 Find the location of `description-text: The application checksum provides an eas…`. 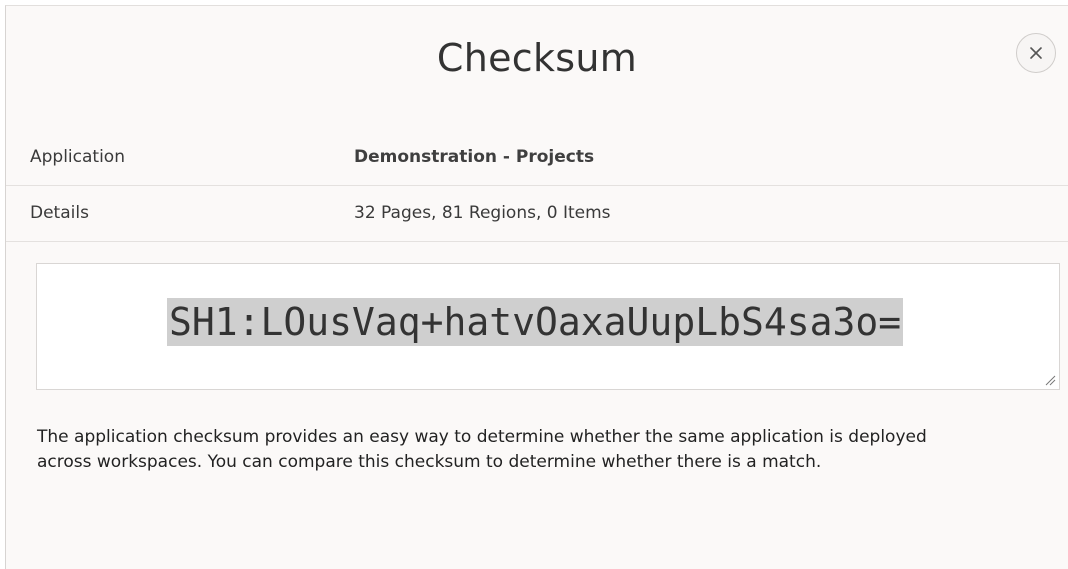

description-text: The application checksum provides an eas… is located at coordinates (547, 450).